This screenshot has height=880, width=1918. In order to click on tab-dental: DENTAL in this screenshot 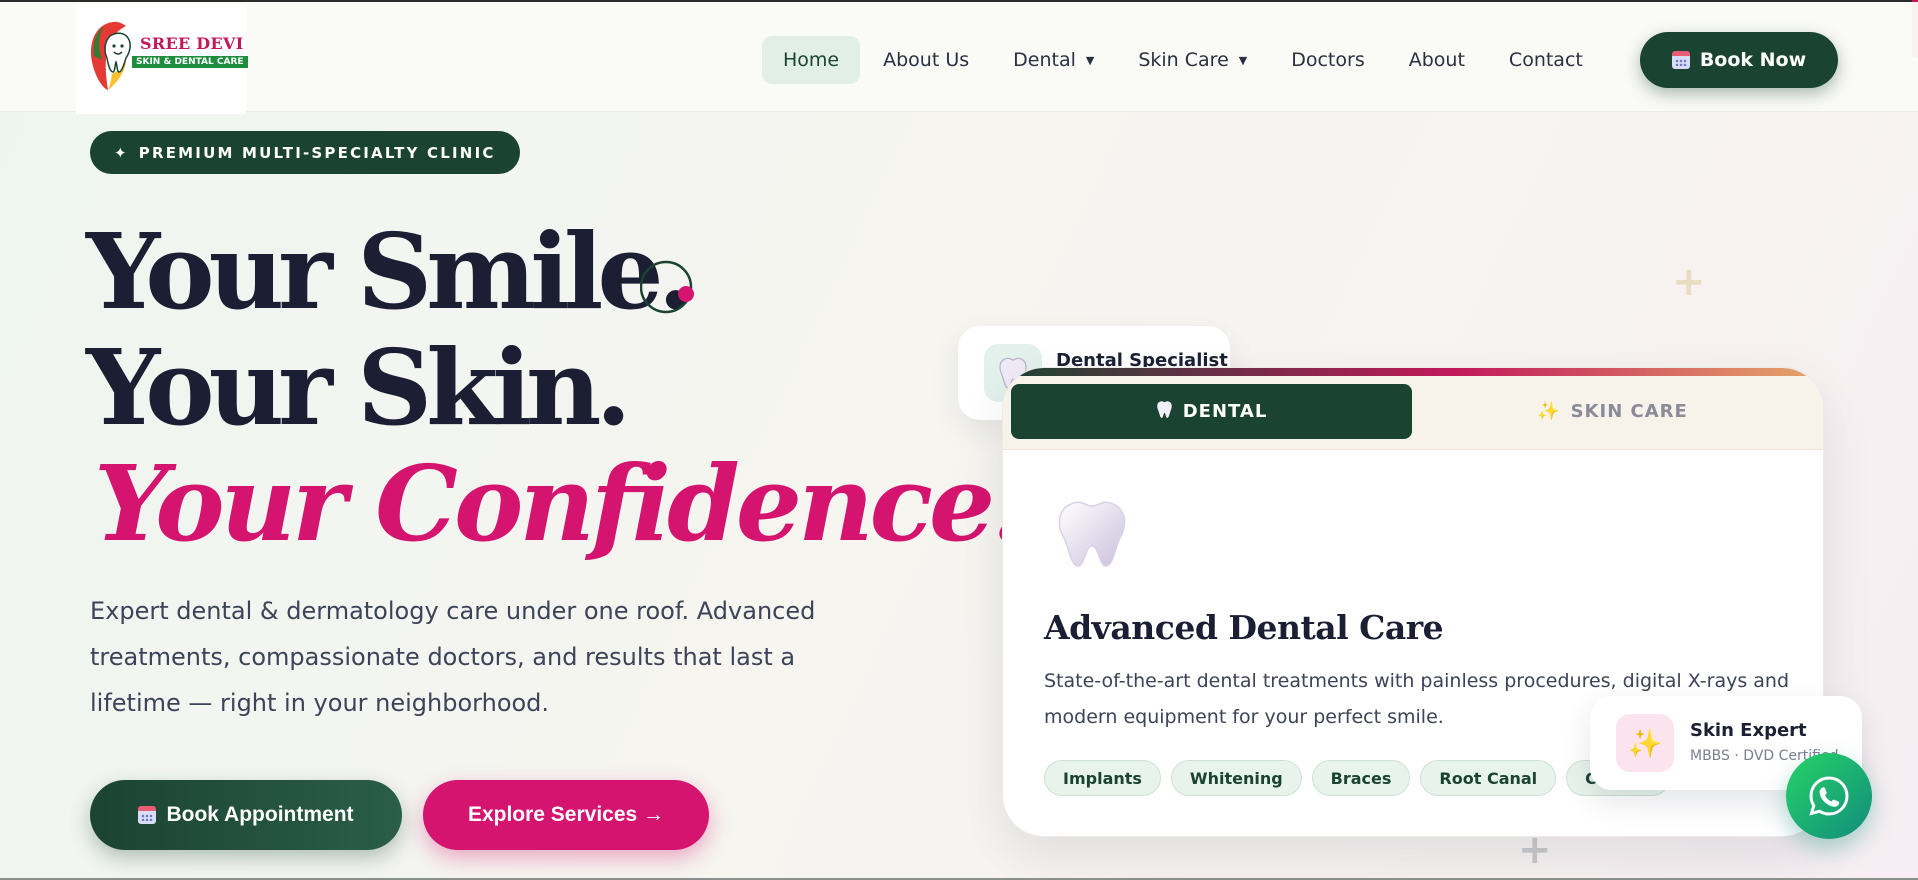, I will do `click(1211, 411)`.